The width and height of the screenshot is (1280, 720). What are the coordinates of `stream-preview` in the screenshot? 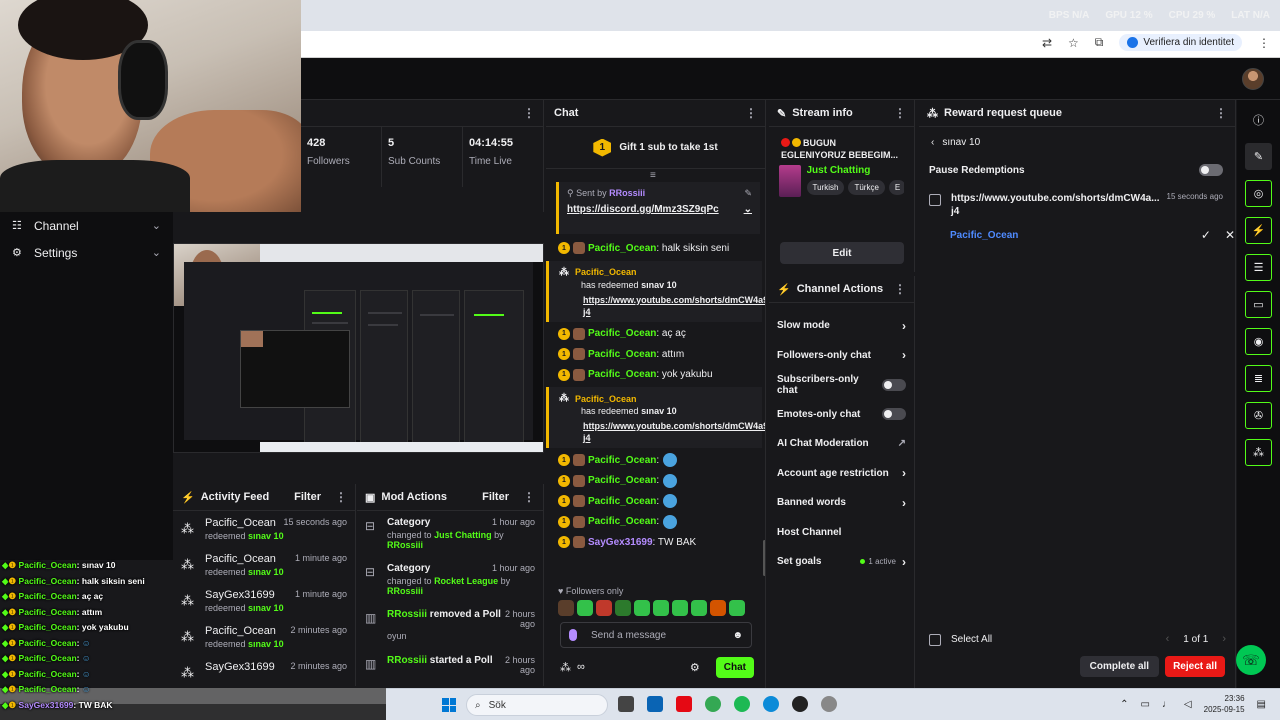 It's located at (358, 348).